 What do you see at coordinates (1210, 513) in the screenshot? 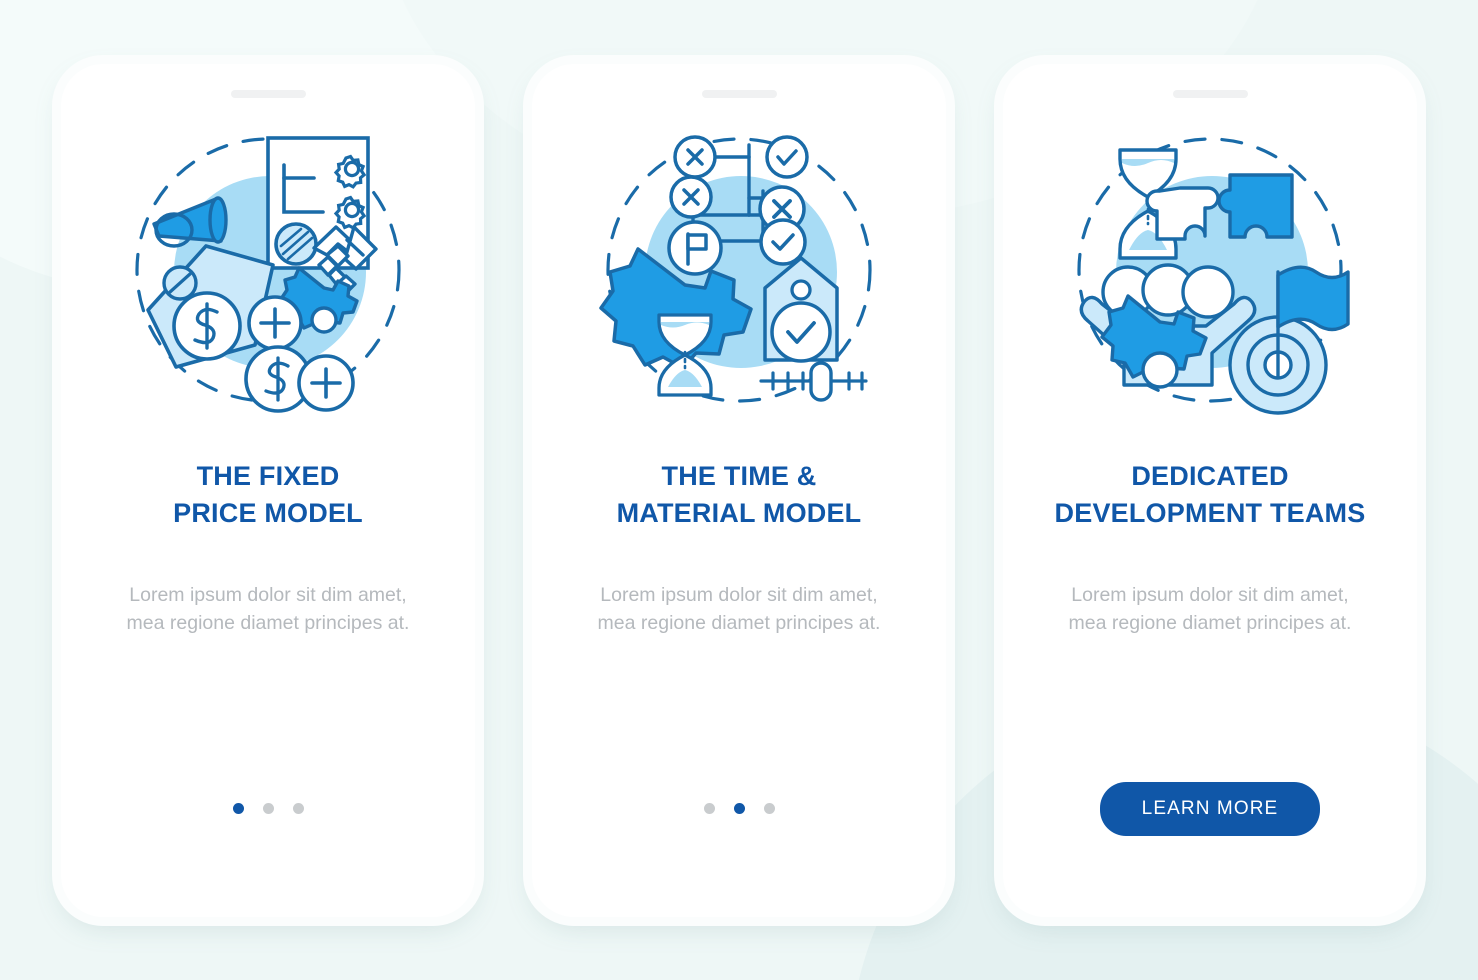
I see `page-title-line-2: DEVELOPMENT TEAMS` at bounding box center [1210, 513].